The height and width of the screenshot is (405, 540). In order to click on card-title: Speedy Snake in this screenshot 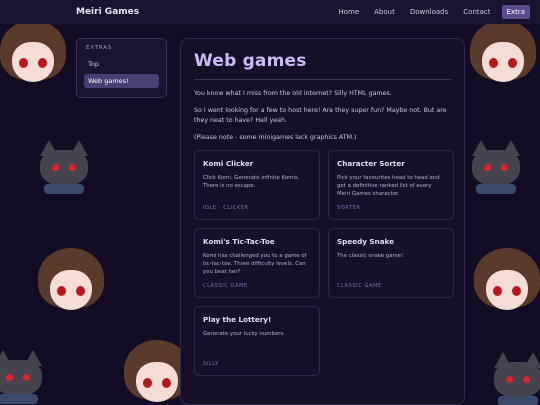, I will do `click(366, 241)`.